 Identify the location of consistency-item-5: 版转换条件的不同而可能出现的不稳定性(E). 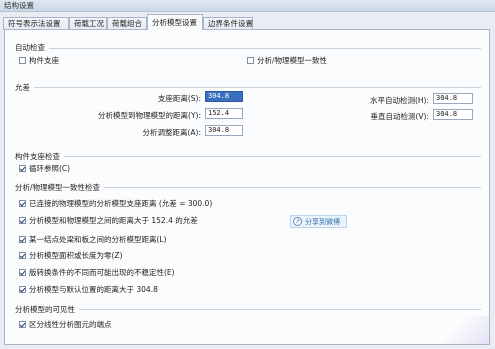
(97, 272).